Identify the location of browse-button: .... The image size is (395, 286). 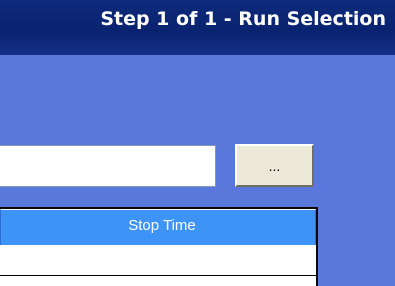
(274, 165).